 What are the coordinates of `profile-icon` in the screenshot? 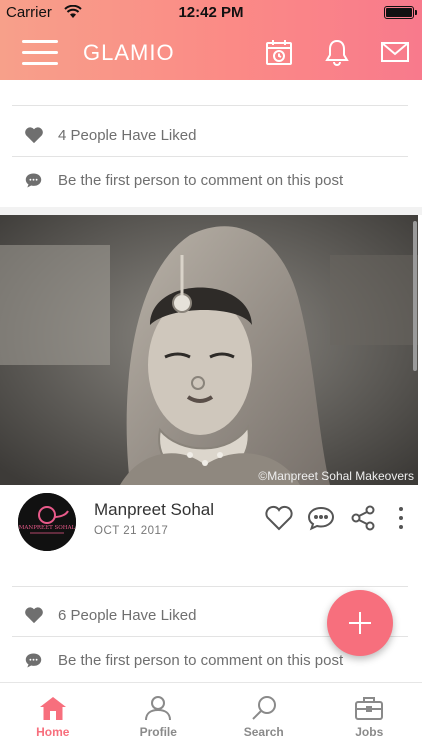 It's located at (158, 708).